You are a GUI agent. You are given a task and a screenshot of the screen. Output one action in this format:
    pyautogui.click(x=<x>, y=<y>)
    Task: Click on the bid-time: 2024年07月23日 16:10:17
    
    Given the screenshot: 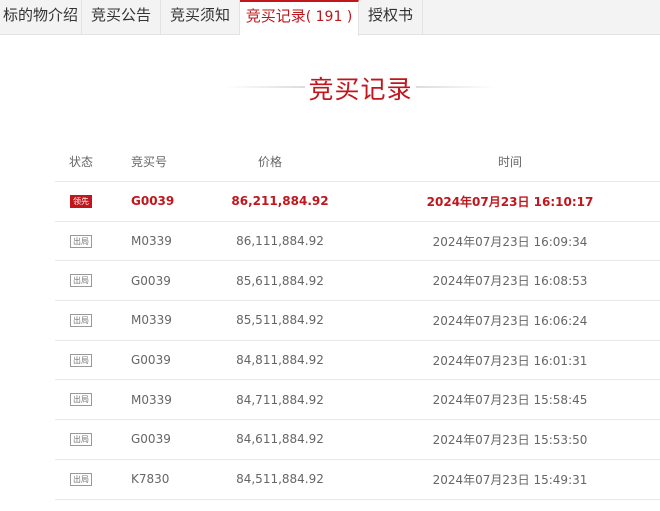 What is the action you would take?
    pyautogui.click(x=510, y=201)
    